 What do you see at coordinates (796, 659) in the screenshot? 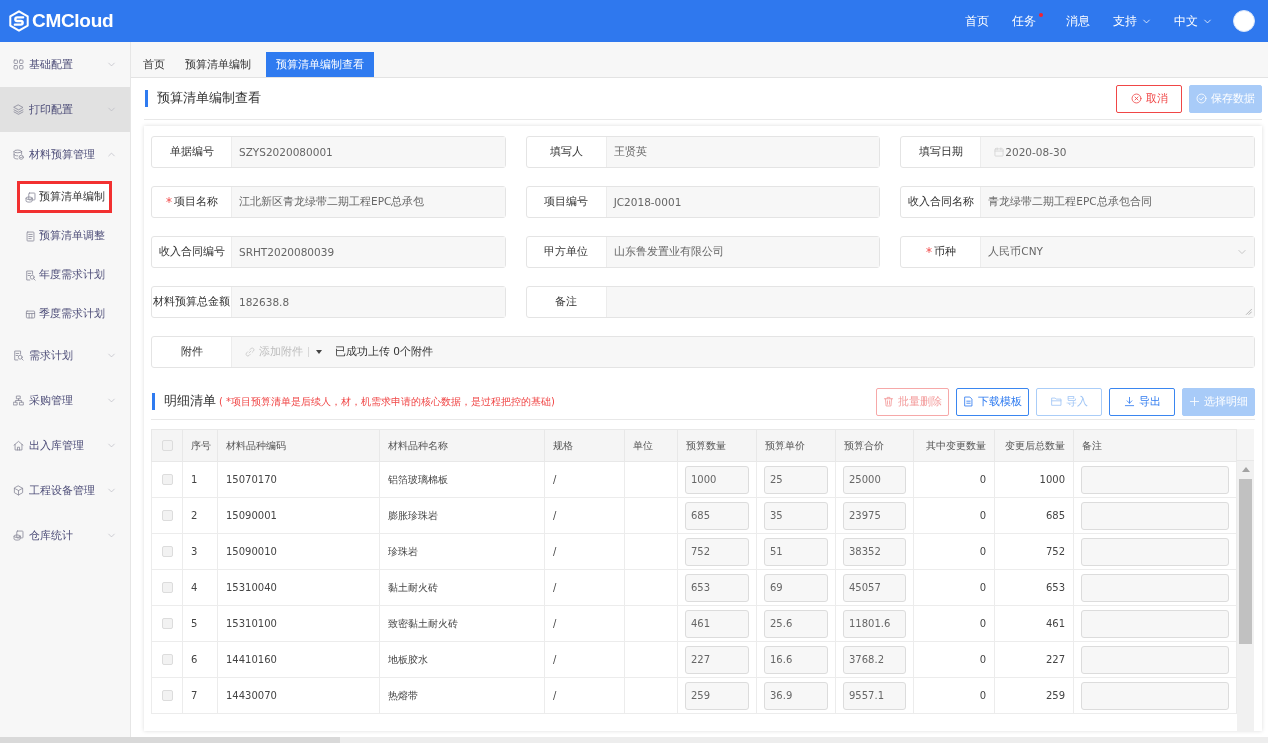
I see `price-input: 16.6` at bounding box center [796, 659].